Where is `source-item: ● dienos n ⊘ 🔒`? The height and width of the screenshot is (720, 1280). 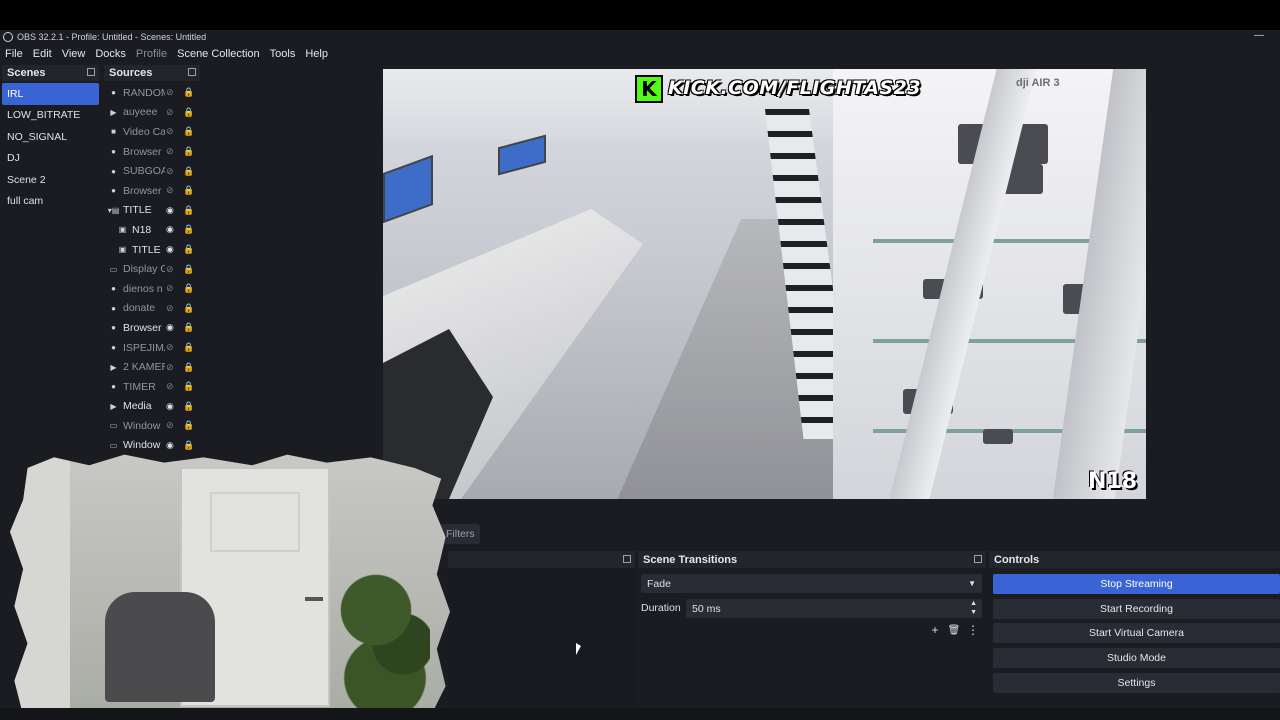 source-item: ● dienos n ⊘ 🔒 is located at coordinates (152, 289).